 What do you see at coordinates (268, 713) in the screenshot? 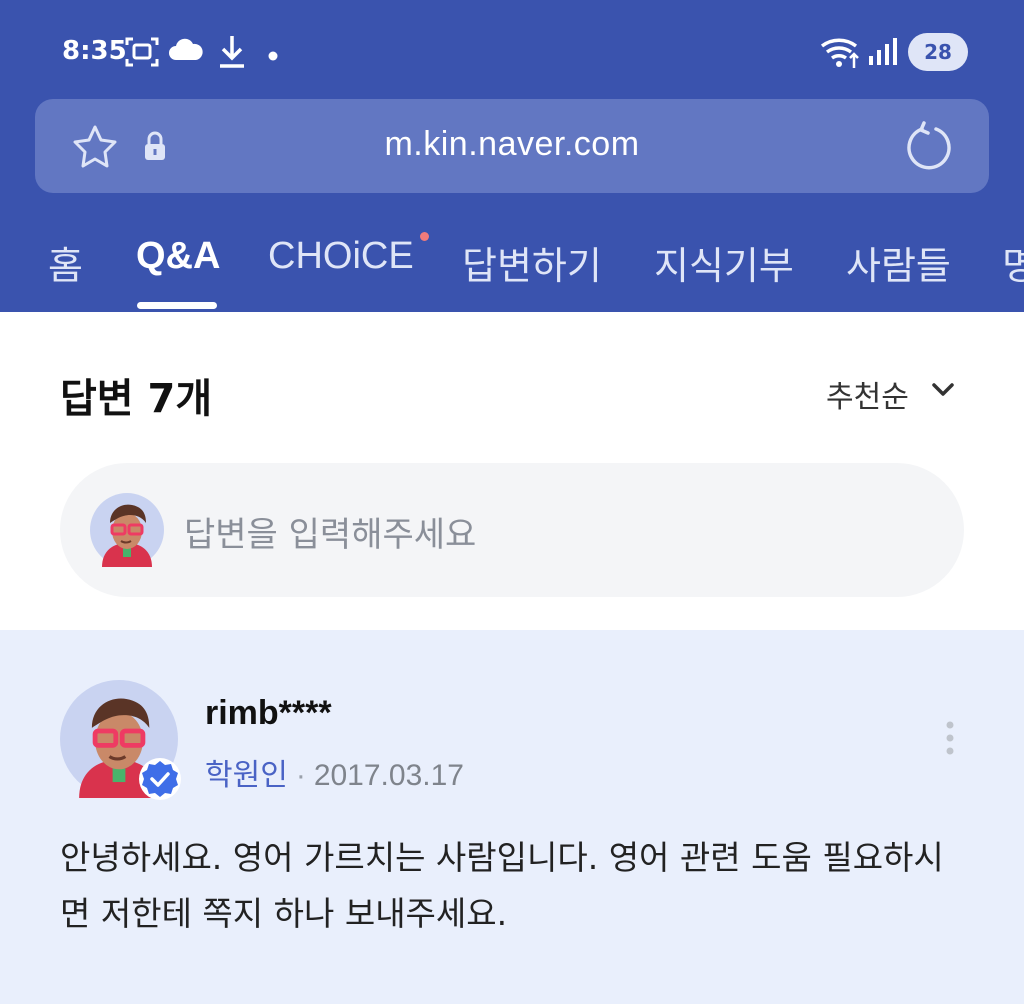
I see `answer-username: rimb****` at bounding box center [268, 713].